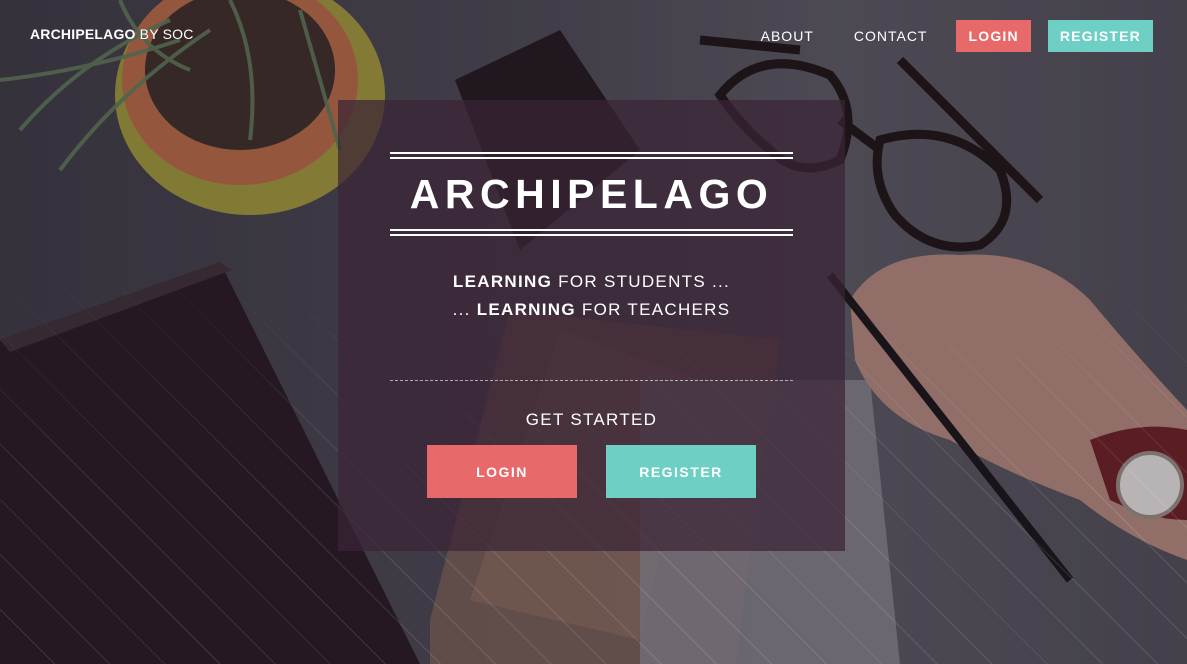  I want to click on hero-title: ARCHIPELAGO, so click(591, 194).